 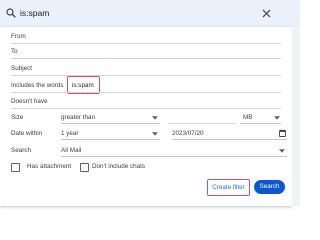 I want to click on create-filter-button: Create filter, so click(x=228, y=187).